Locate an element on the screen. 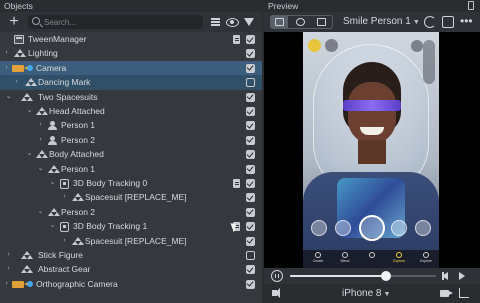 This screenshot has width=480, height=303. list-view-icon is located at coordinates (215, 22).